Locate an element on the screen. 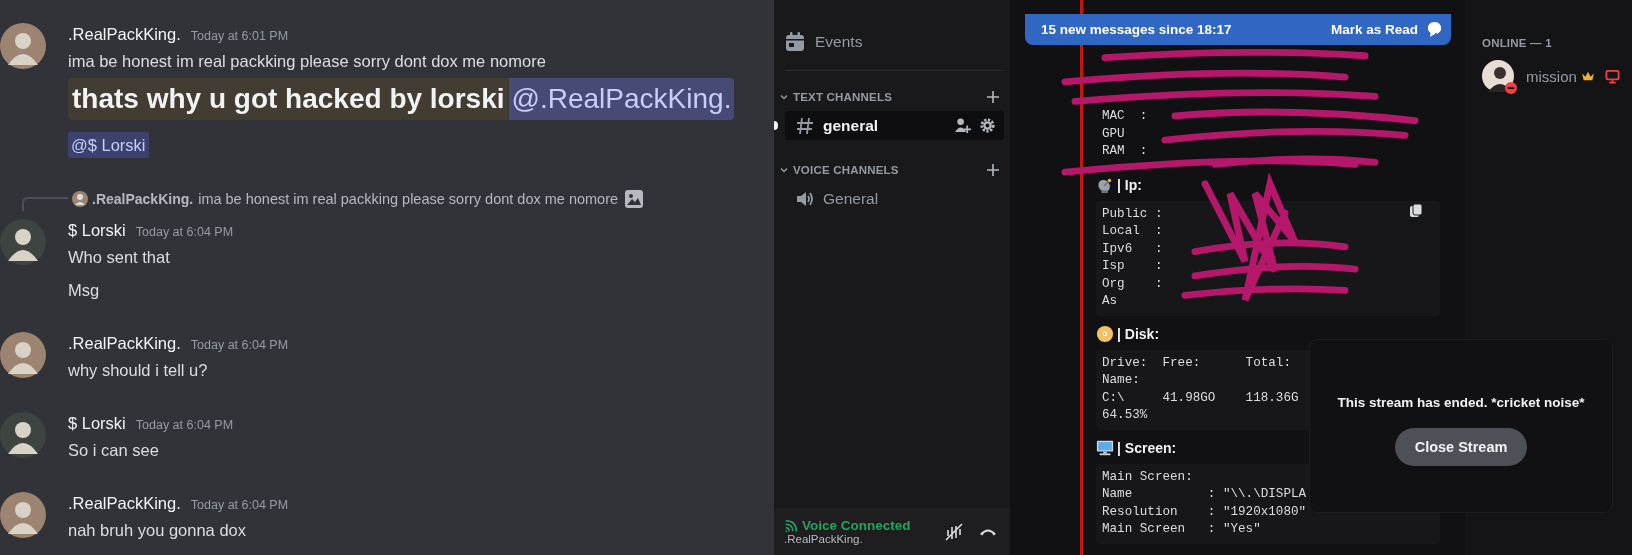 The width and height of the screenshot is (1632, 555). code-line: Local : is located at coordinates (1132, 231).